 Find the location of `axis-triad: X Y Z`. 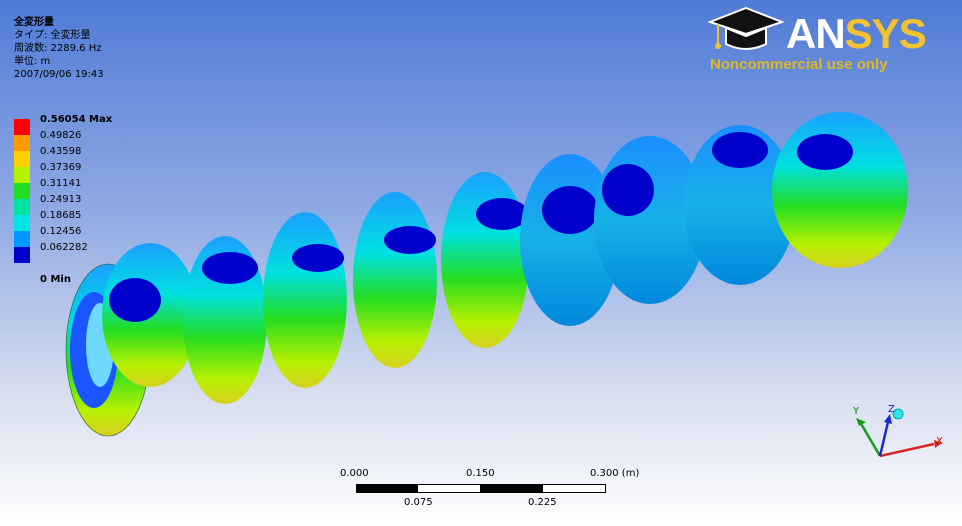

axis-triad: X Y Z is located at coordinates (901, 440).